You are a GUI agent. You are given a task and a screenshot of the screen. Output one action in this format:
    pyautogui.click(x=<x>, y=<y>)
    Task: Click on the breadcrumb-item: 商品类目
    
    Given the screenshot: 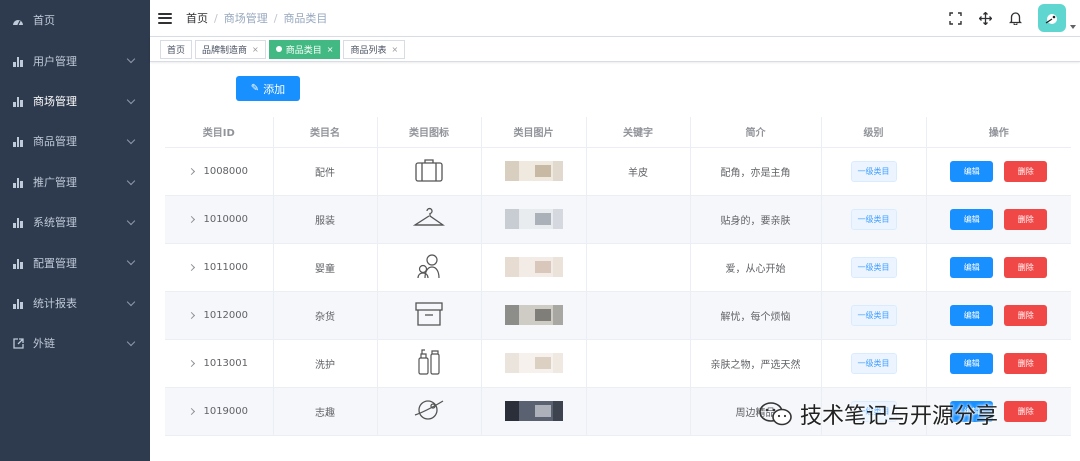 What is the action you would take?
    pyautogui.click(x=305, y=18)
    